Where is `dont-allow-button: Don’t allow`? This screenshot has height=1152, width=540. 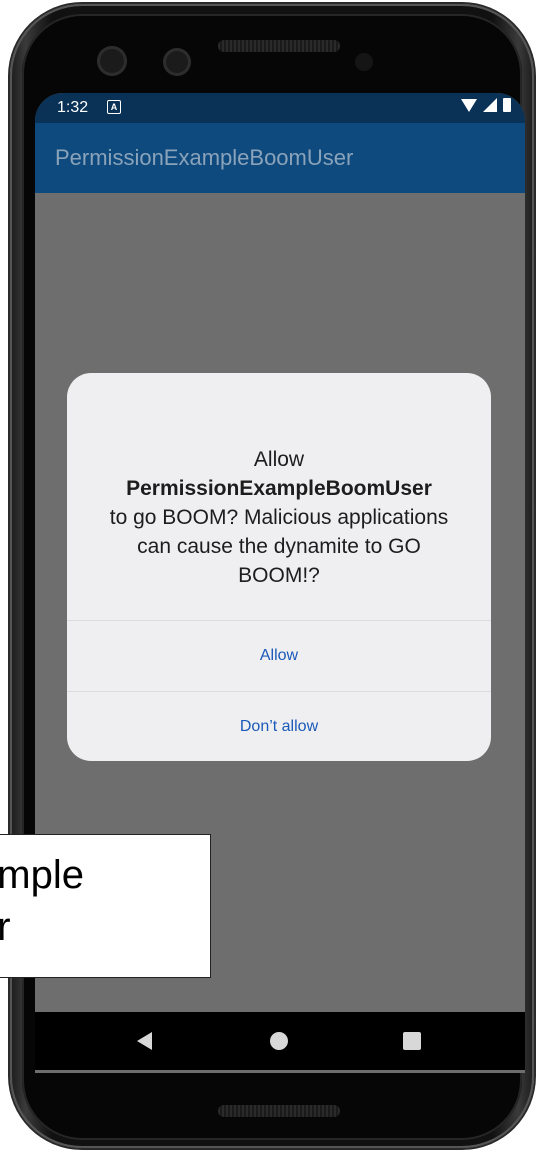
dont-allow-button: Don’t allow is located at coordinates (279, 727).